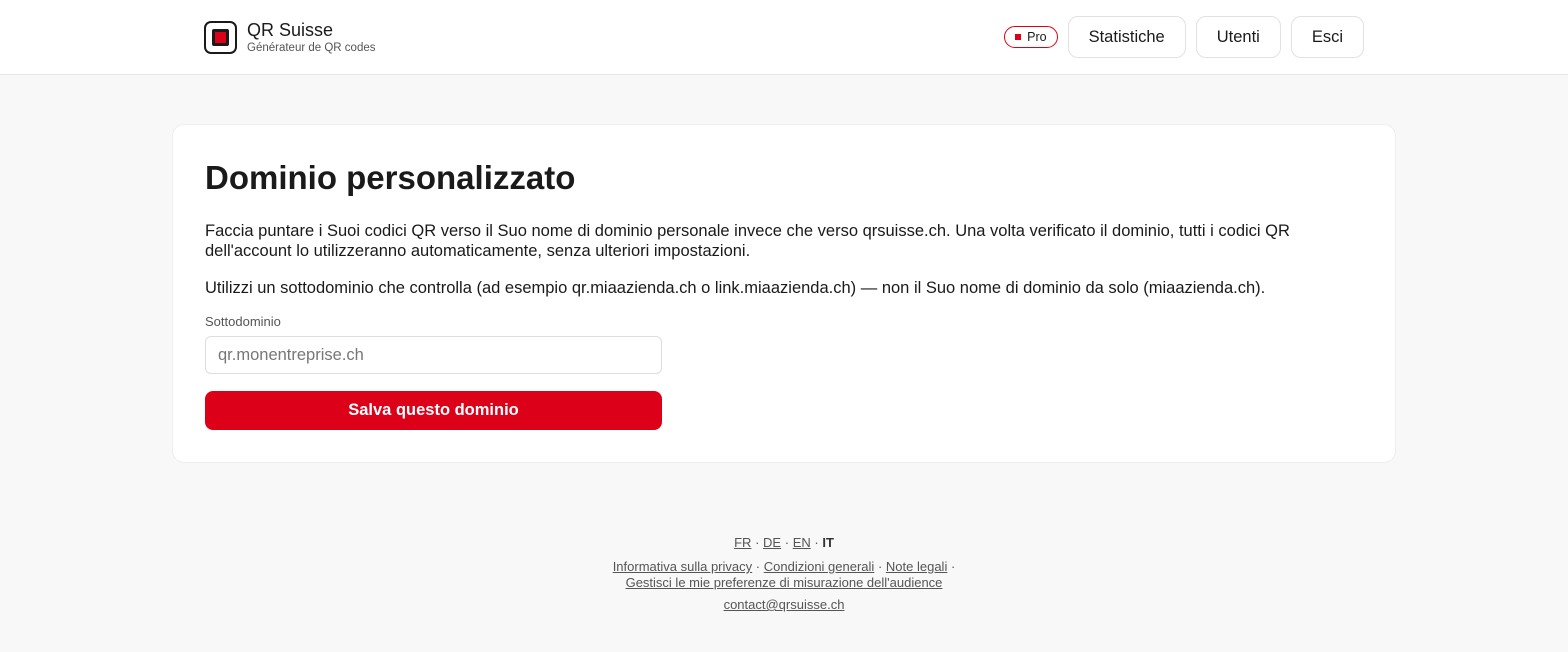 The height and width of the screenshot is (652, 1568). What do you see at coordinates (742, 542) in the screenshot?
I see `lang-fr-link: FR` at bounding box center [742, 542].